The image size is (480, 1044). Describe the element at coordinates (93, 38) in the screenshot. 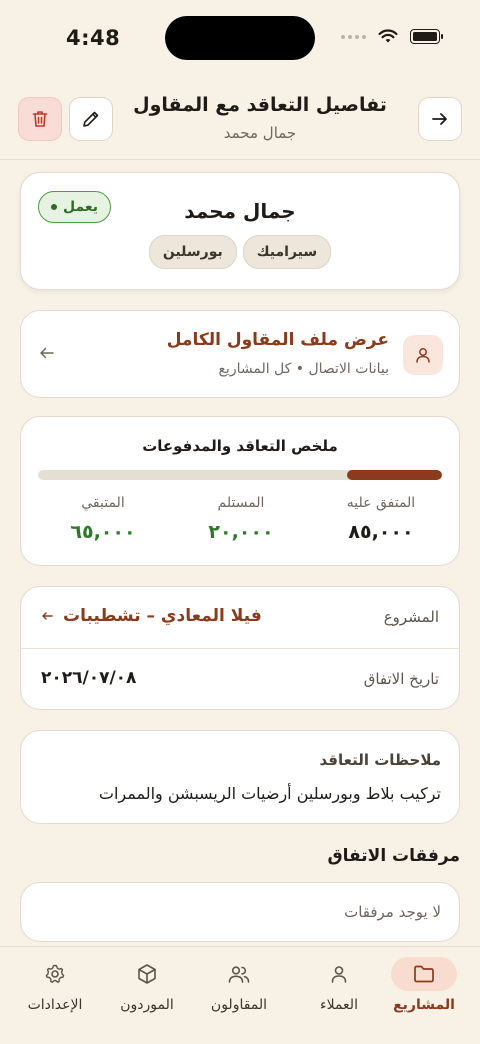

I see `status-time: 4:48` at that location.